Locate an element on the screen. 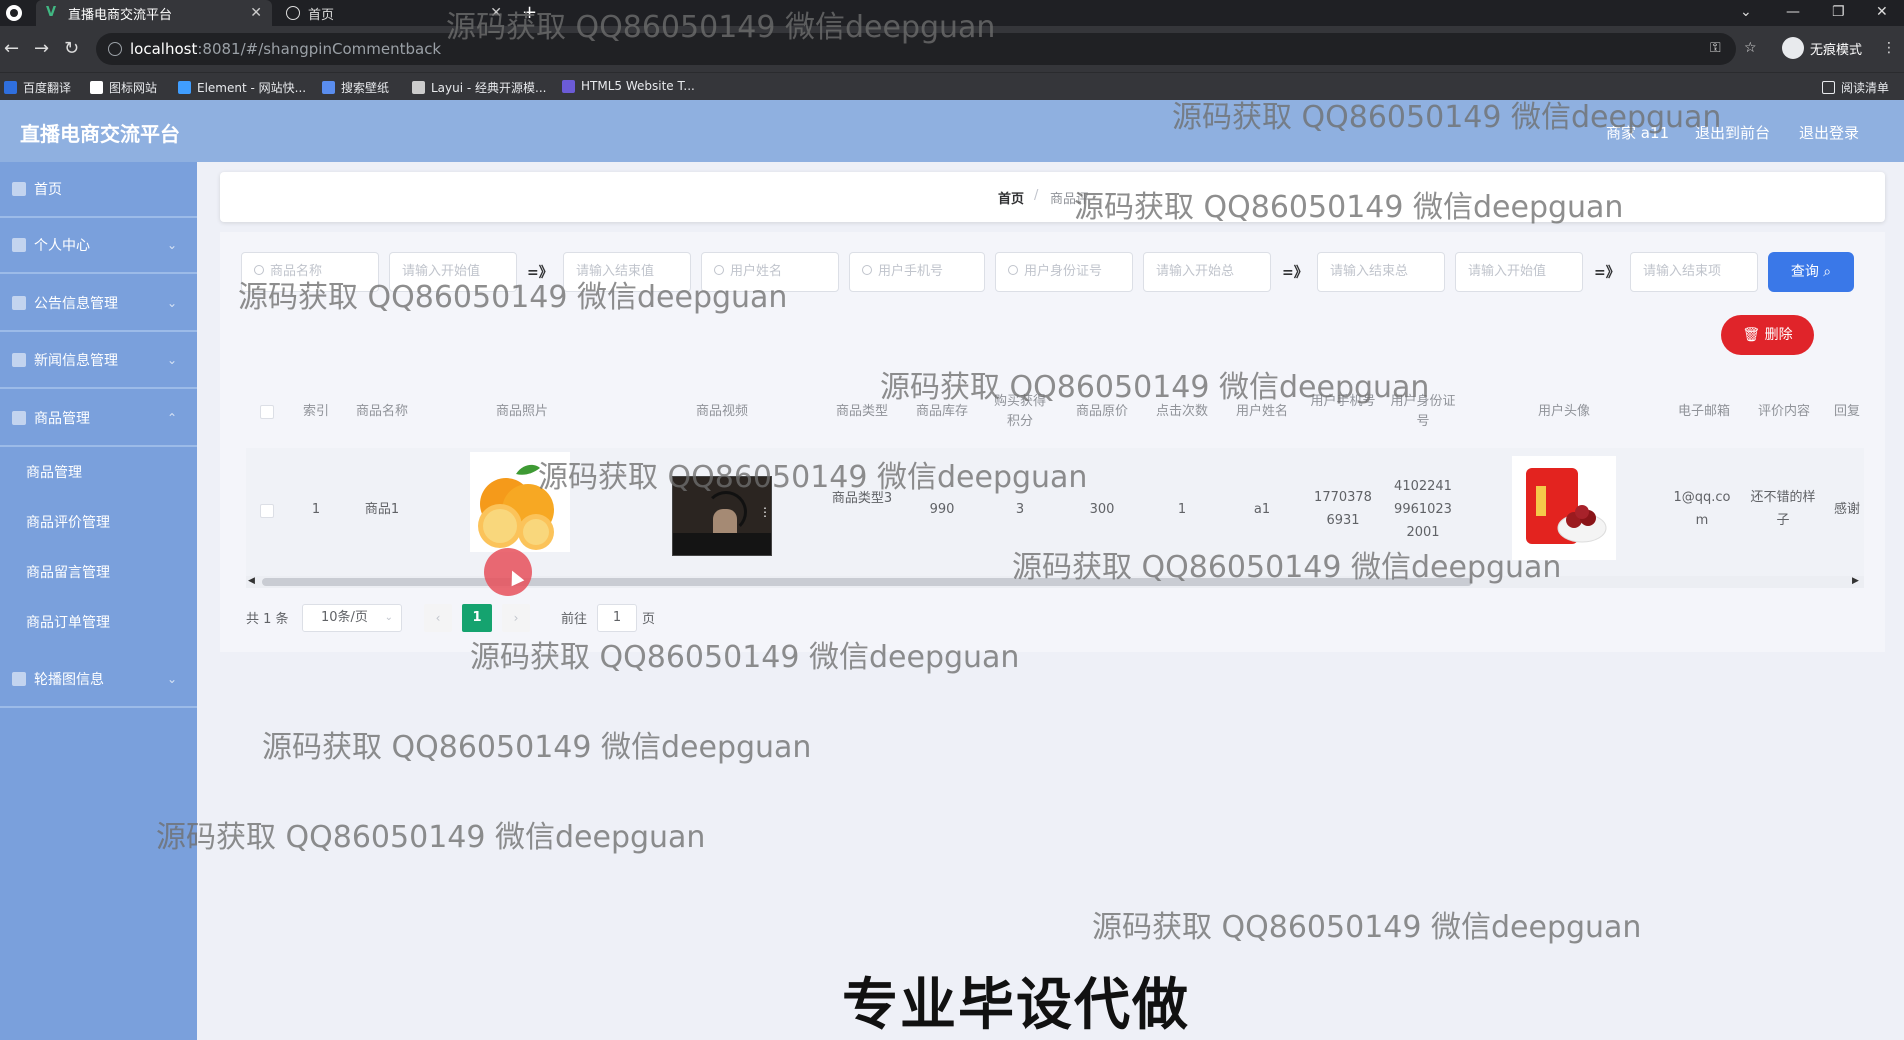  reading-list: 阅读清单 is located at coordinates (1855, 87).